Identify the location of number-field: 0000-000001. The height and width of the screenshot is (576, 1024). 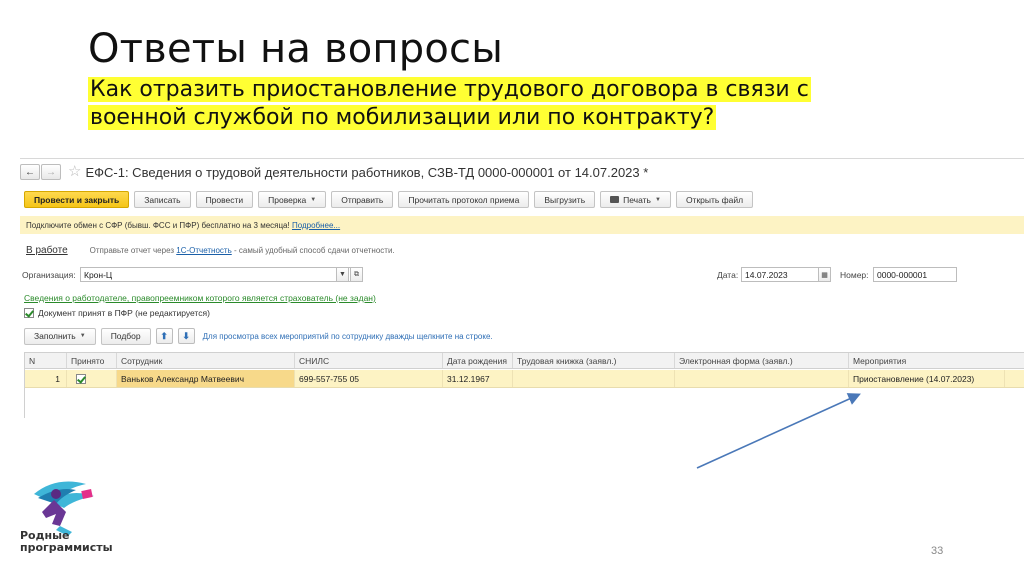
(915, 274).